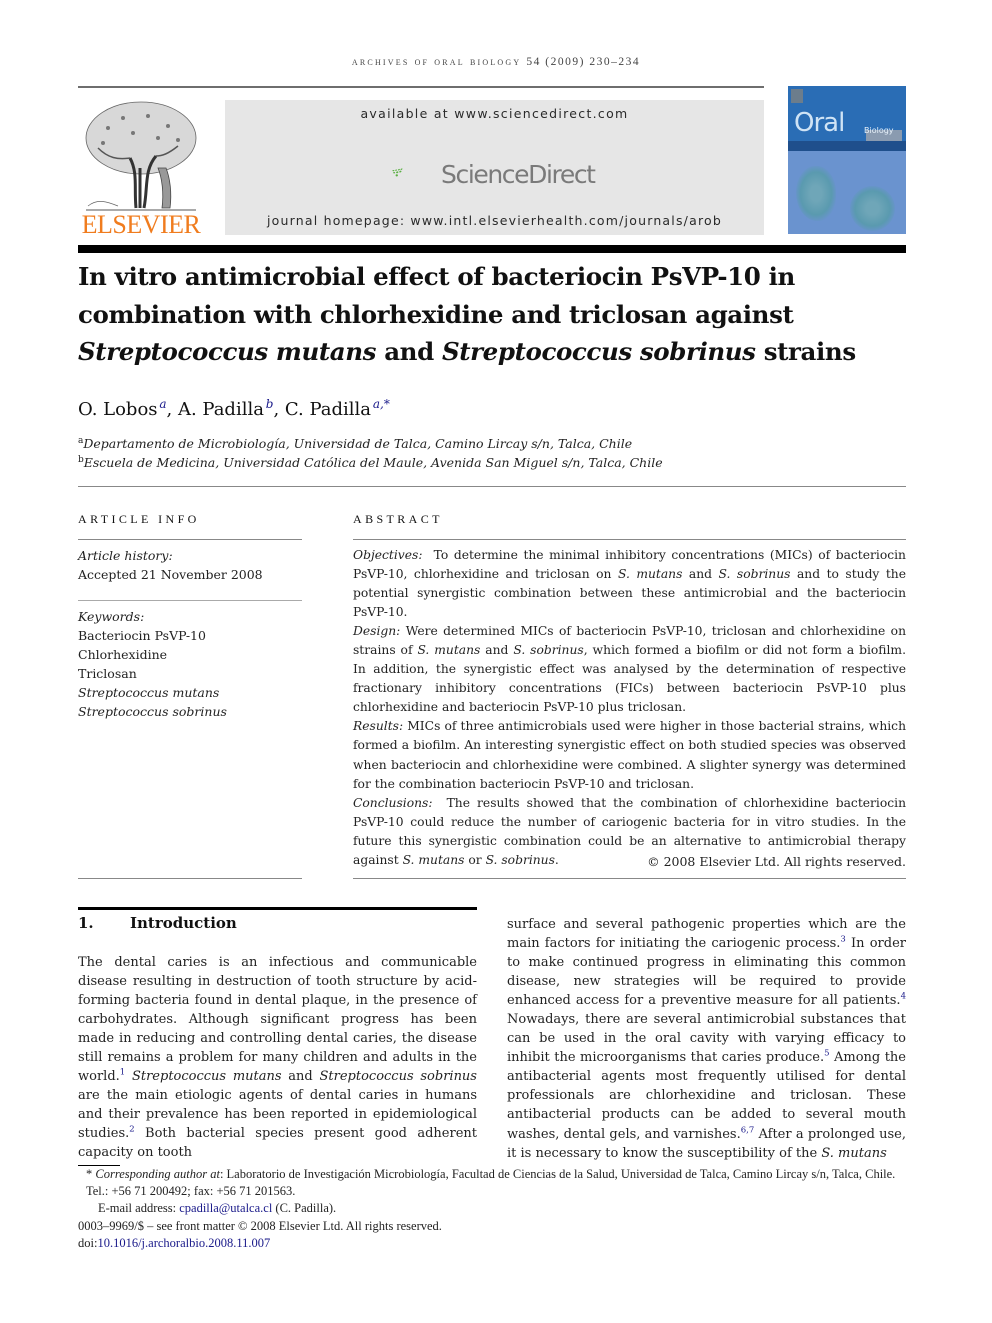  What do you see at coordinates (277, 908) in the screenshot?
I see `section-rule` at bounding box center [277, 908].